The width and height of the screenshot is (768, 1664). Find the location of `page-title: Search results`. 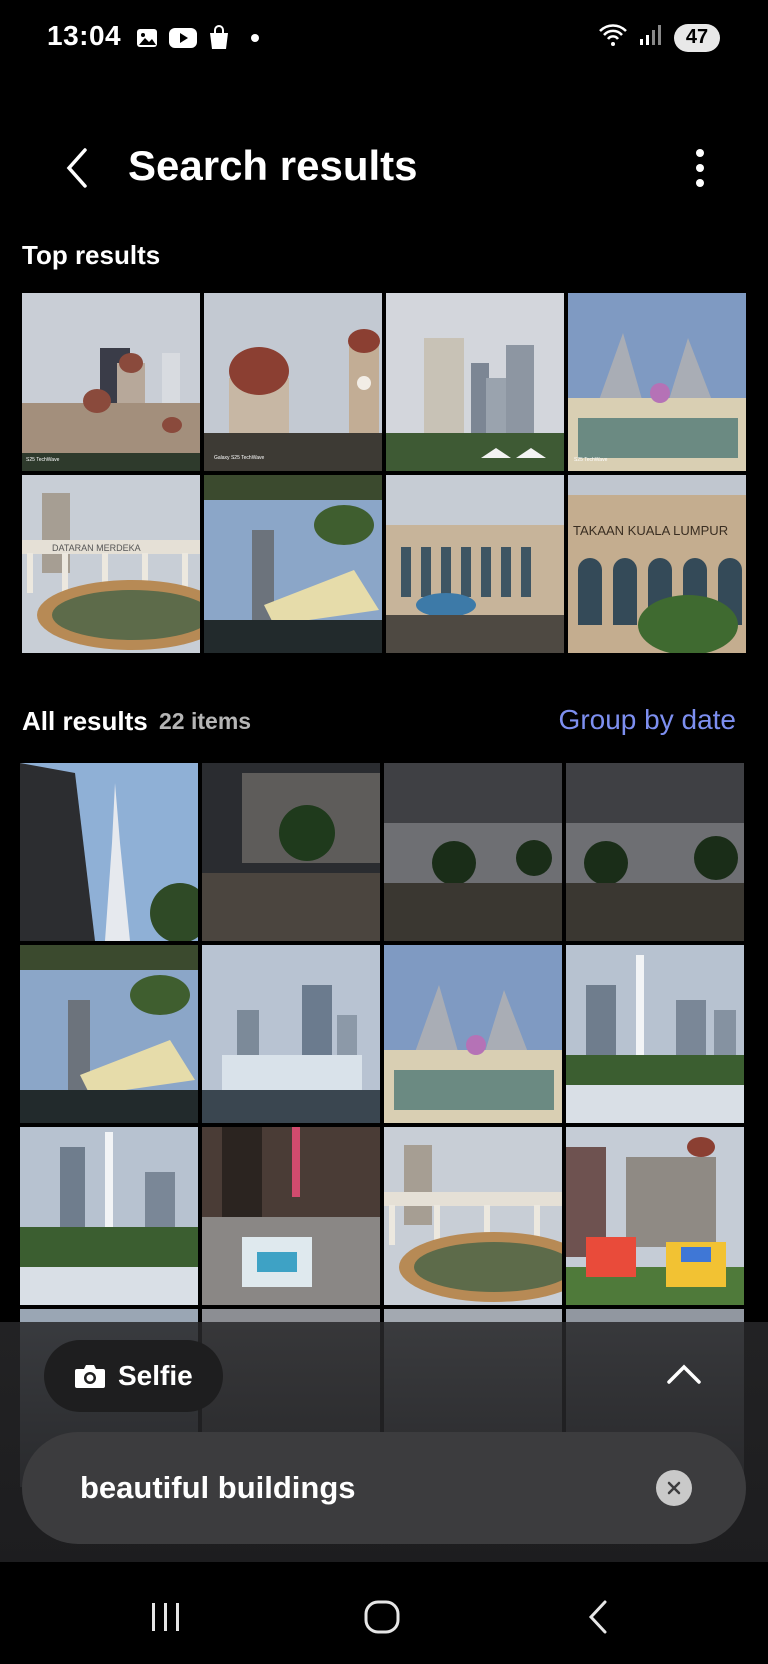

page-title: Search results is located at coordinates (273, 165).